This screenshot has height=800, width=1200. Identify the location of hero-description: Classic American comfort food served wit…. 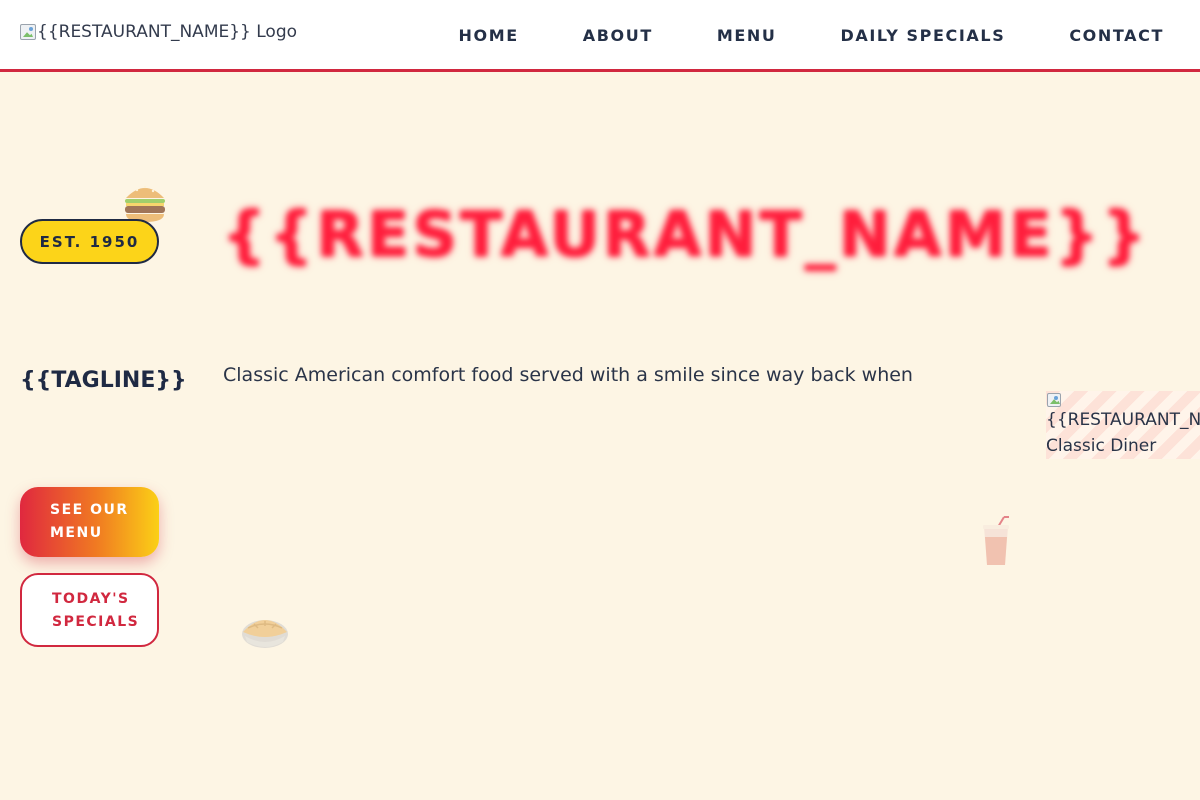
(568, 375).